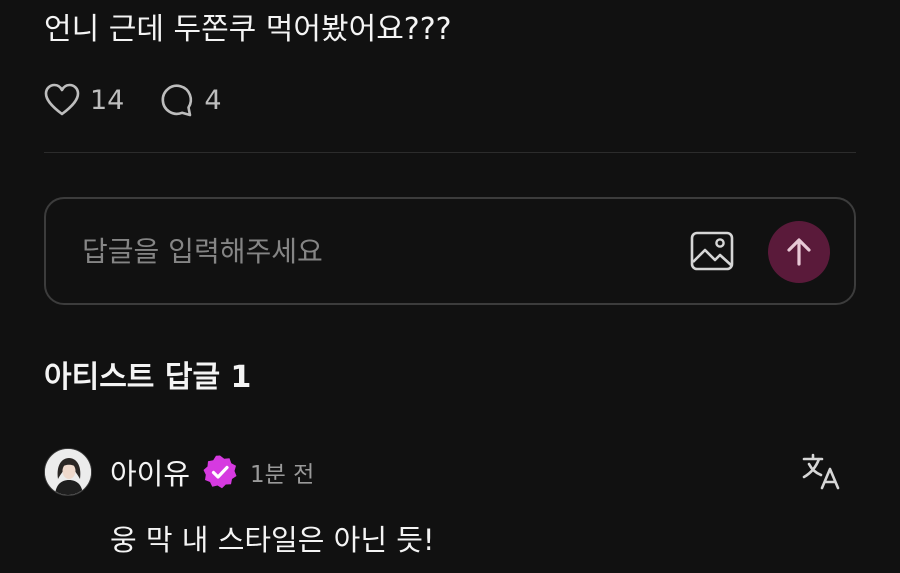 This screenshot has width=900, height=573. Describe the element at coordinates (248, 29) in the screenshot. I see `post-text: 언니 근데 두쫀쿠 먹어봤어요???` at that location.